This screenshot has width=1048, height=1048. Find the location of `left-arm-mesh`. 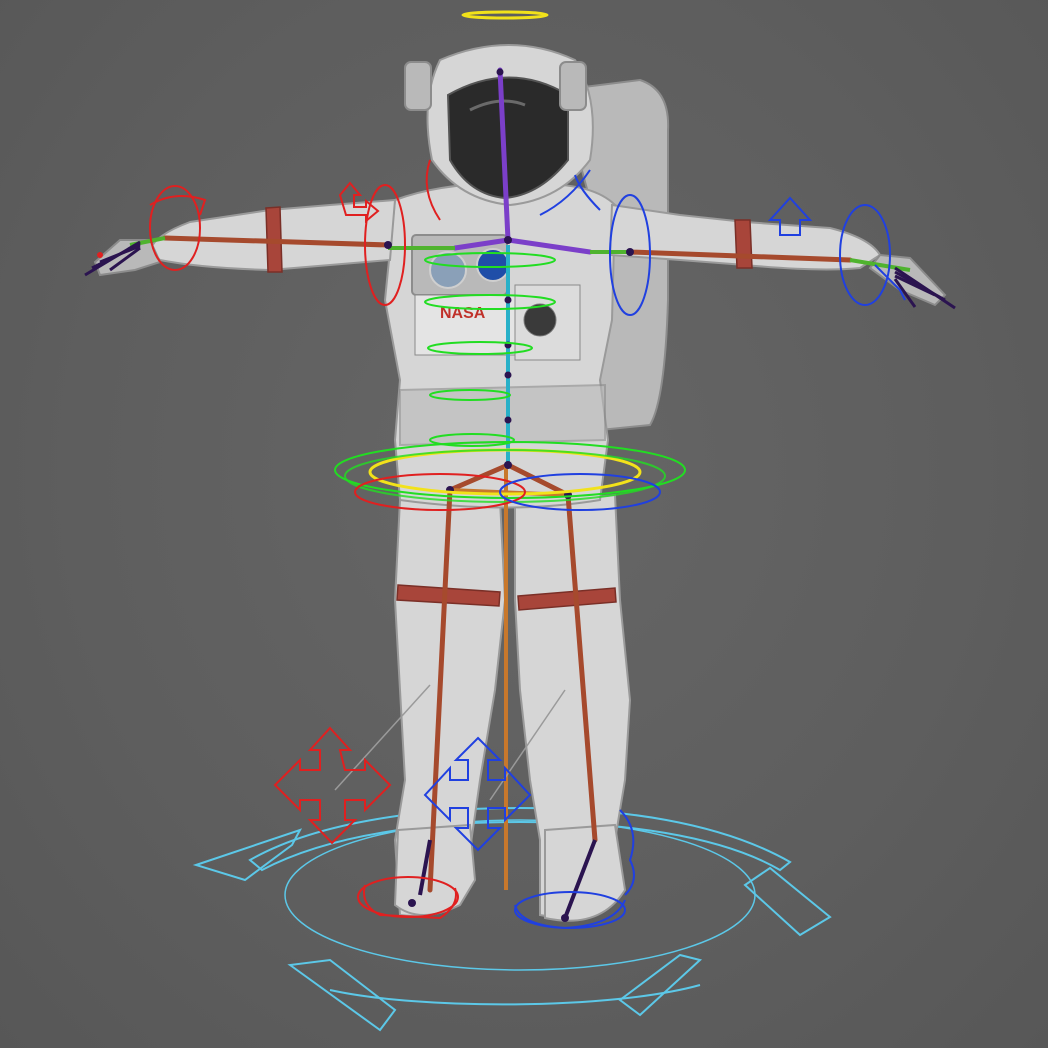

left-arm-mesh is located at coordinates (272, 235).